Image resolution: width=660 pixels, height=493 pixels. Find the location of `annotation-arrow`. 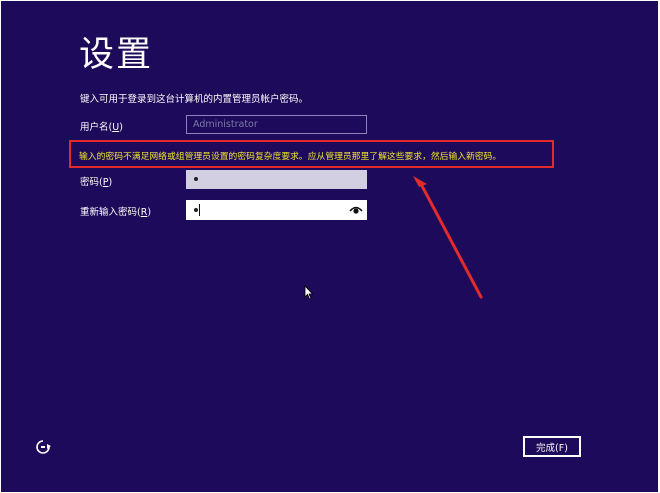

annotation-arrow is located at coordinates (448, 237).